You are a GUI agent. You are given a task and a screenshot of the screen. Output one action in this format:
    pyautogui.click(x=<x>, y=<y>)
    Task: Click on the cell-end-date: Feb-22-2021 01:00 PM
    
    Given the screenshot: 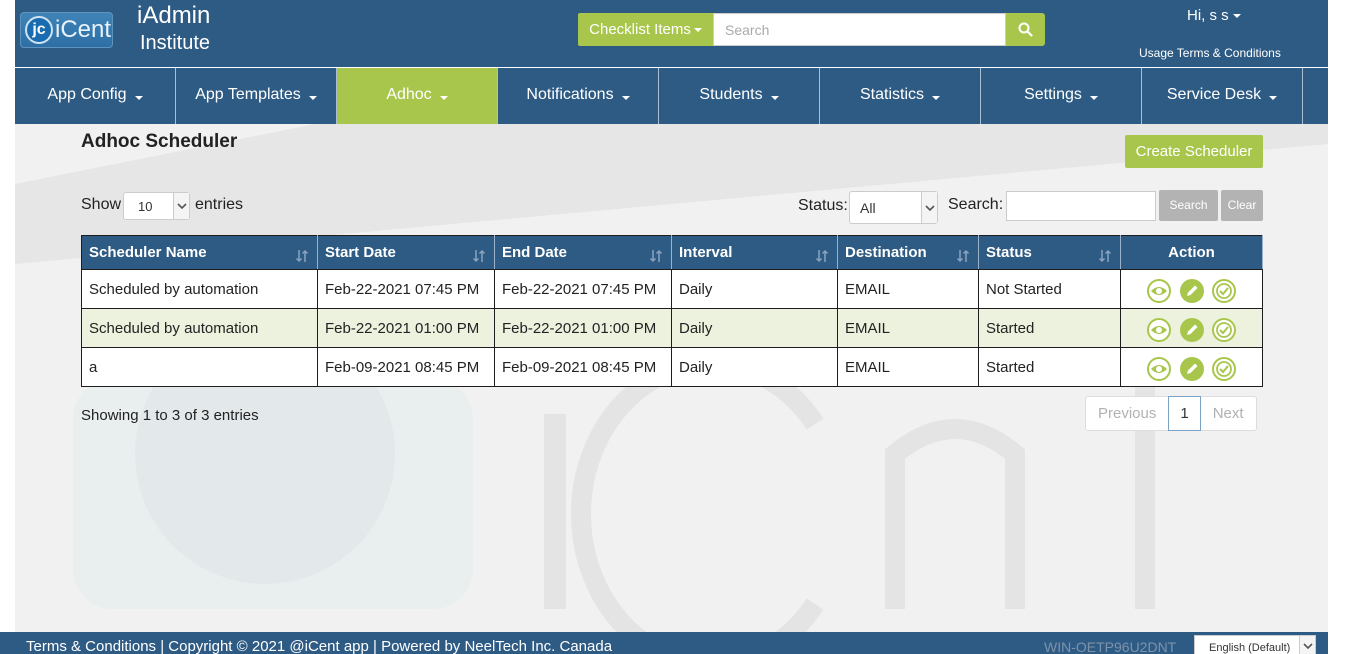 What is the action you would take?
    pyautogui.click(x=583, y=328)
    